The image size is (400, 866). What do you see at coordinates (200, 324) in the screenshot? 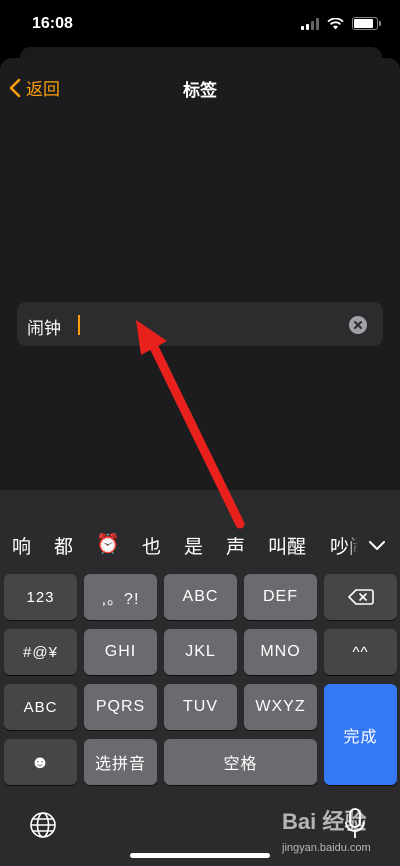
I see `label-input: 闹钟` at bounding box center [200, 324].